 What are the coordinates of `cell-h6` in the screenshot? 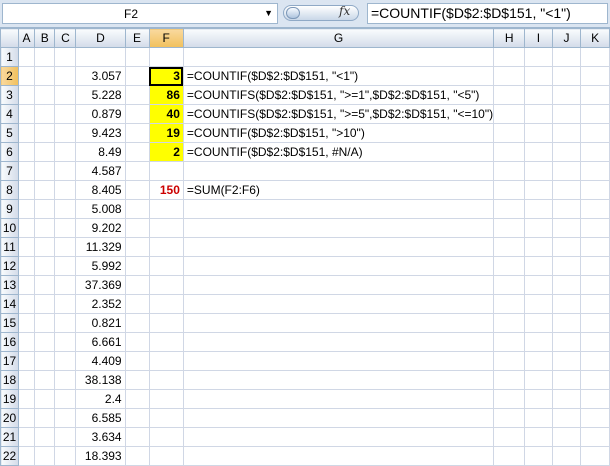 It's located at (509, 152).